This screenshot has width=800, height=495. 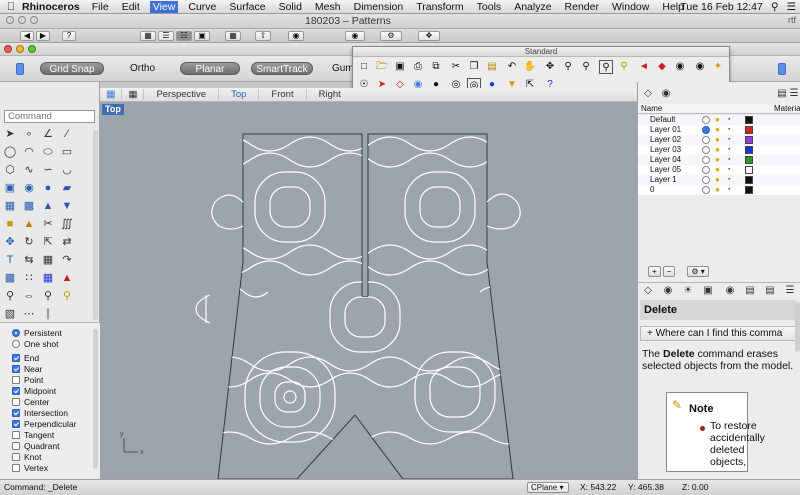 I want to click on cplane-dropdown: CPlane ▾, so click(x=548, y=487).